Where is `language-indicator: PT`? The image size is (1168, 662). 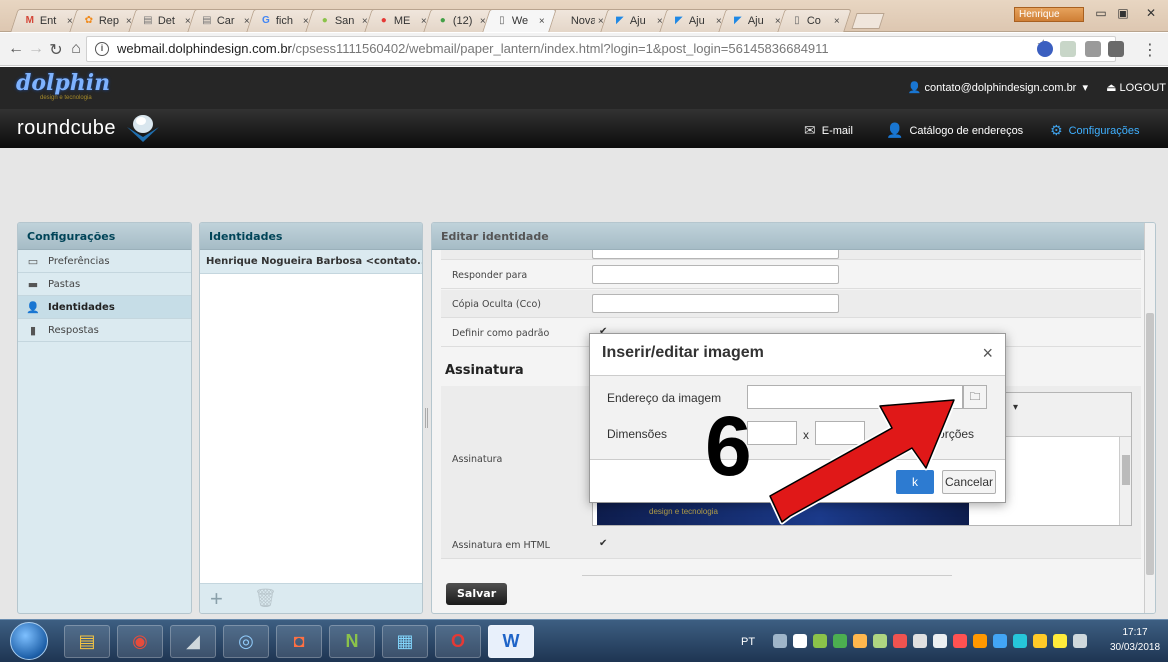
language-indicator: PT is located at coordinates (748, 642).